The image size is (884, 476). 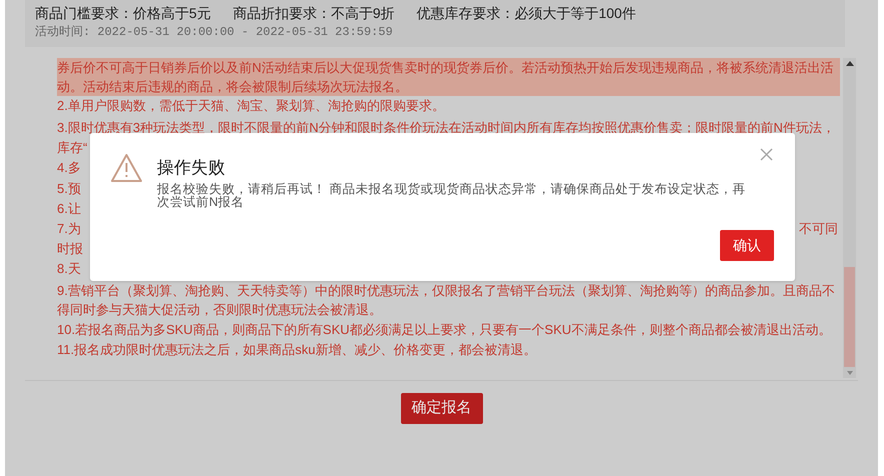 I want to click on requirement-text: 商品门槛要求：价格高于5元, so click(x=123, y=13).